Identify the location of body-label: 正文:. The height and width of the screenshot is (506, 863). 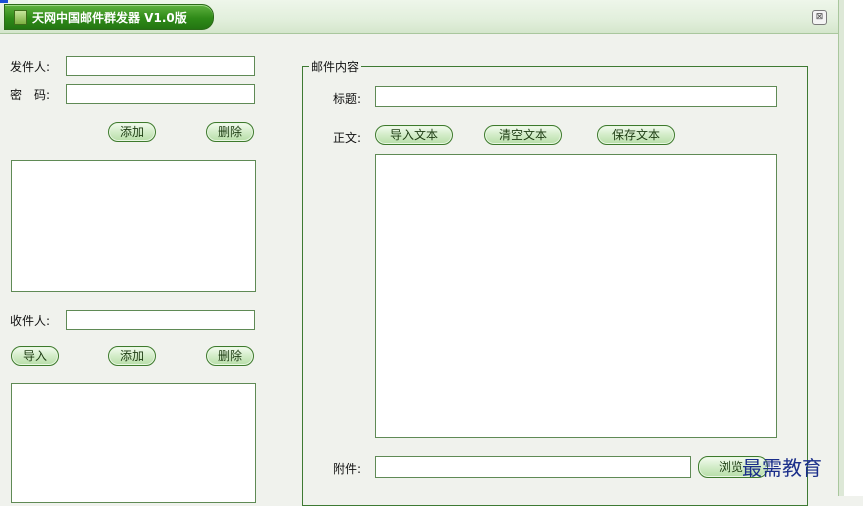
(347, 138).